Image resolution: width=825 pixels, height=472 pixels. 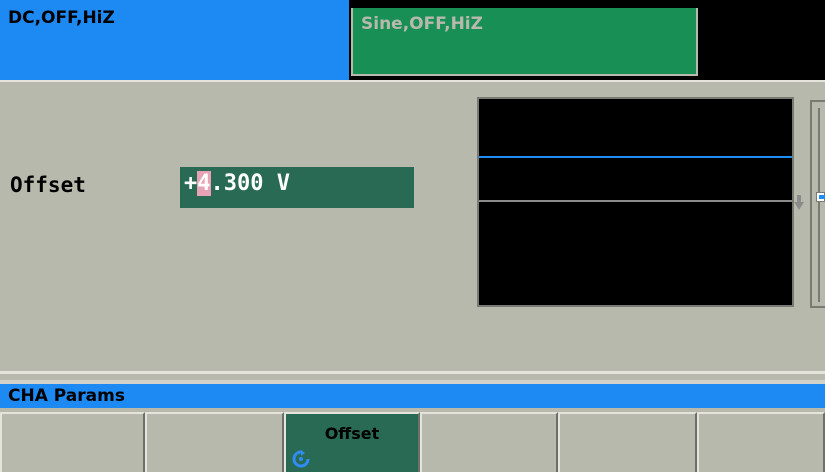 I want to click on offset-value-rest: .300 V, so click(x=250, y=183).